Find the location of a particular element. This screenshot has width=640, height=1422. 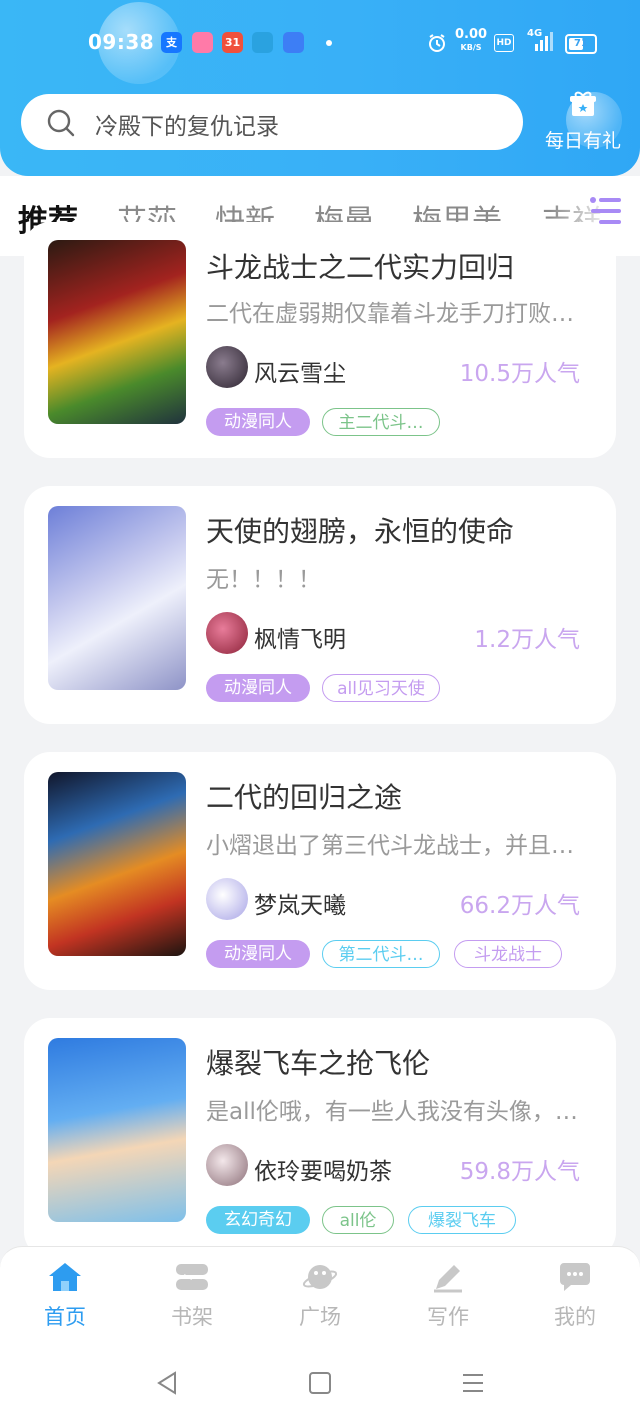

recents-icon is located at coordinates (473, 1385).